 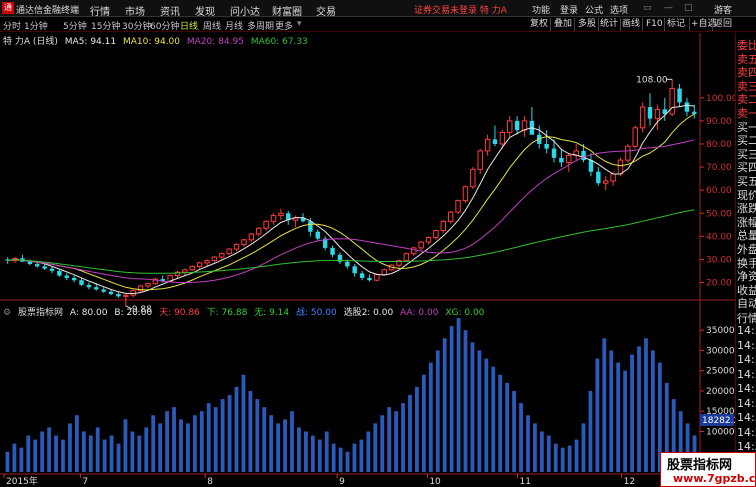 What do you see at coordinates (719, 122) in the screenshot?
I see `price-tick-label: 90.00` at bounding box center [719, 122].